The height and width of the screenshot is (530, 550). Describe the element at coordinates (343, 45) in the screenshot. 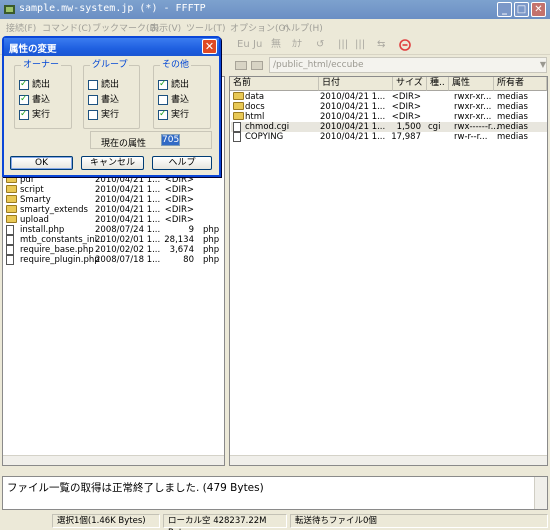

I see `list-view-icon: |||` at that location.